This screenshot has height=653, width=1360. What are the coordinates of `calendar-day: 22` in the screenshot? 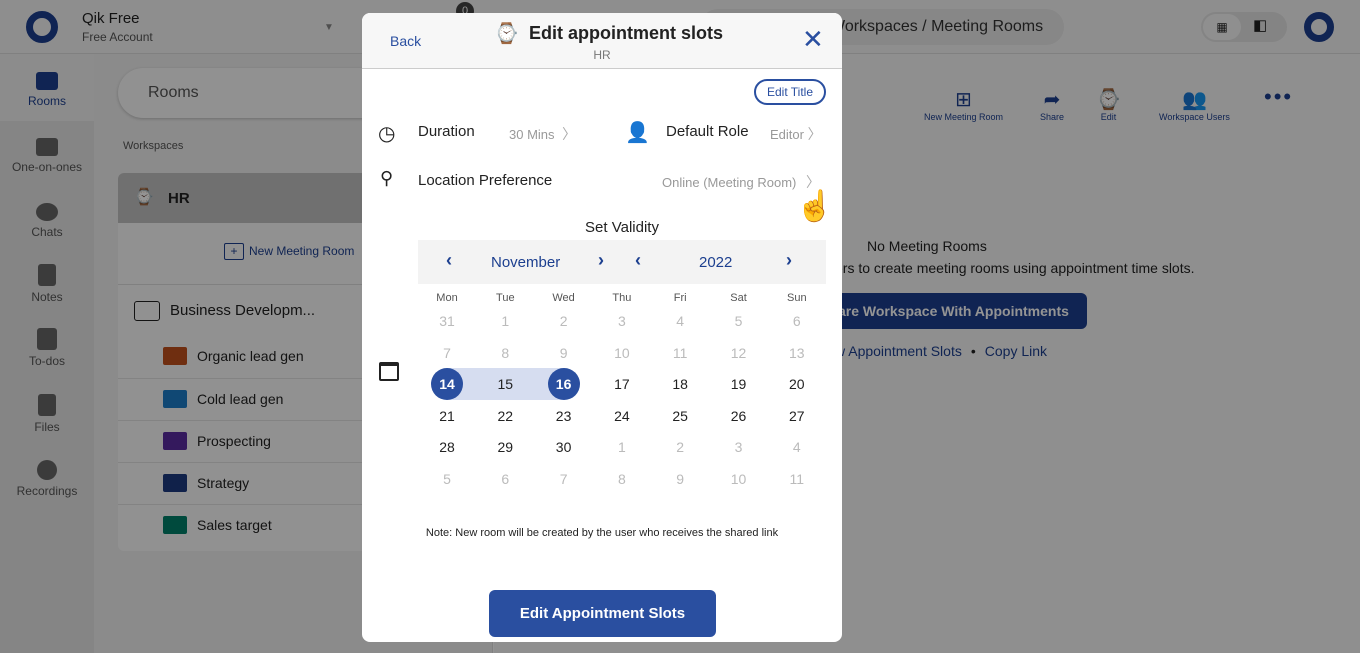 It's located at (505, 416).